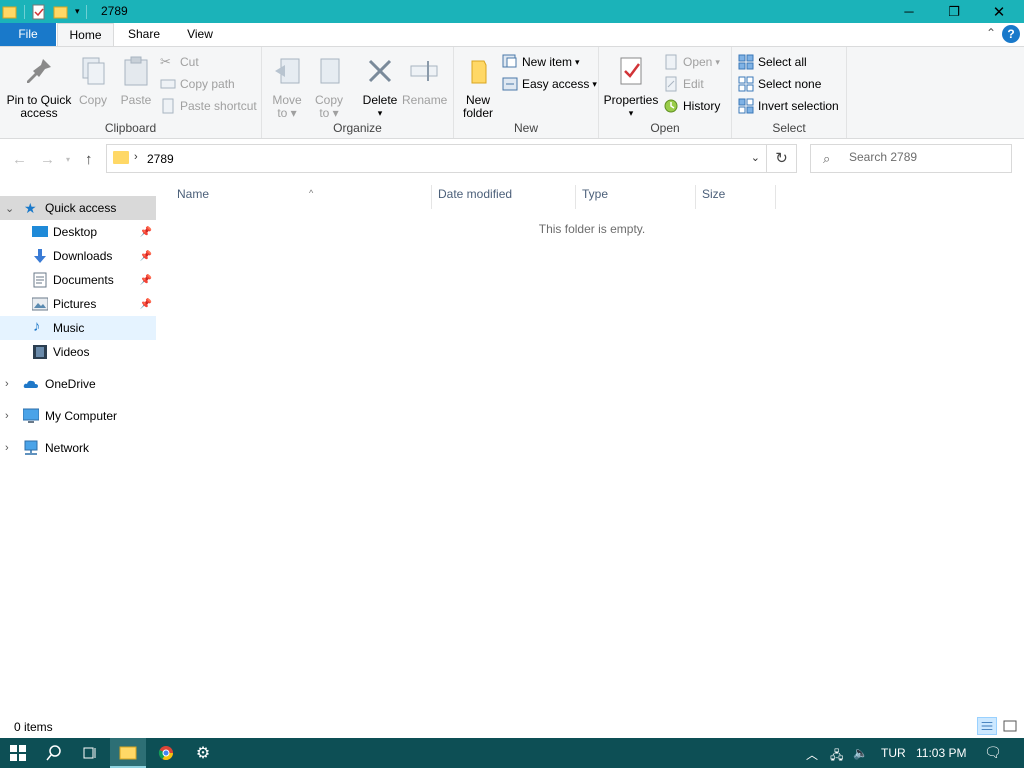 The image size is (1024, 768). I want to click on breadcrumb-chevron-icon: ›, so click(136, 157).